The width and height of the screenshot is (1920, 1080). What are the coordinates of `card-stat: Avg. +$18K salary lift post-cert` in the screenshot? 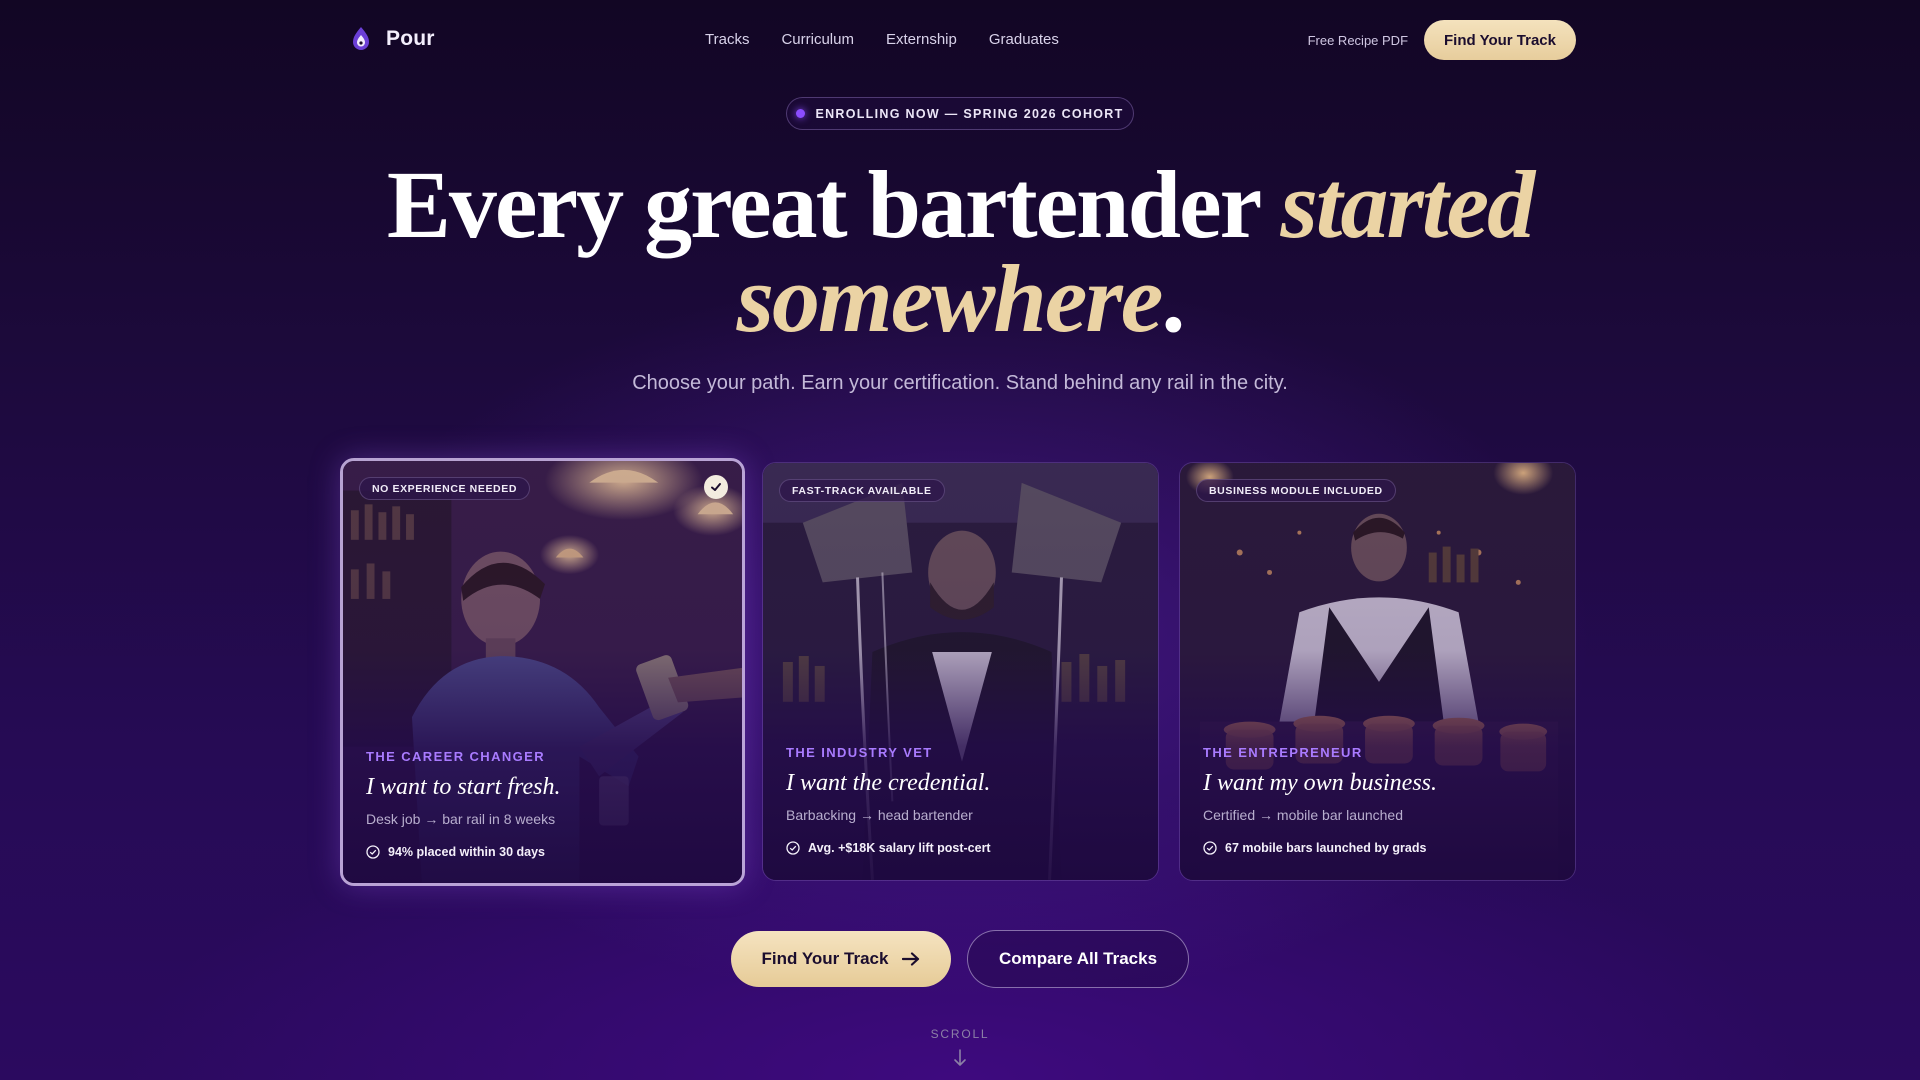 It's located at (962, 848).